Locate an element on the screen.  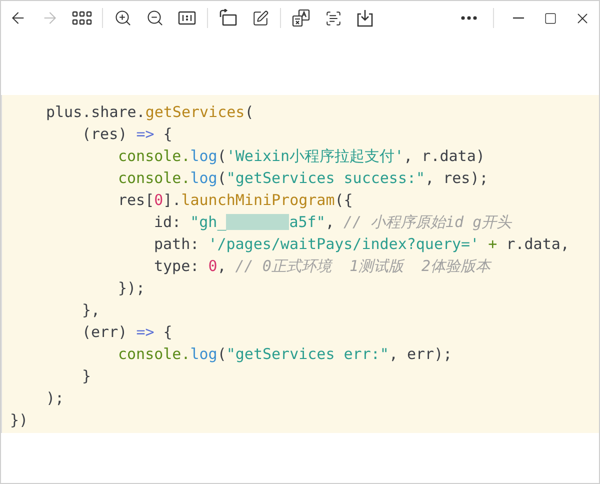
function-name: launchMiniProgram is located at coordinates (258, 200).